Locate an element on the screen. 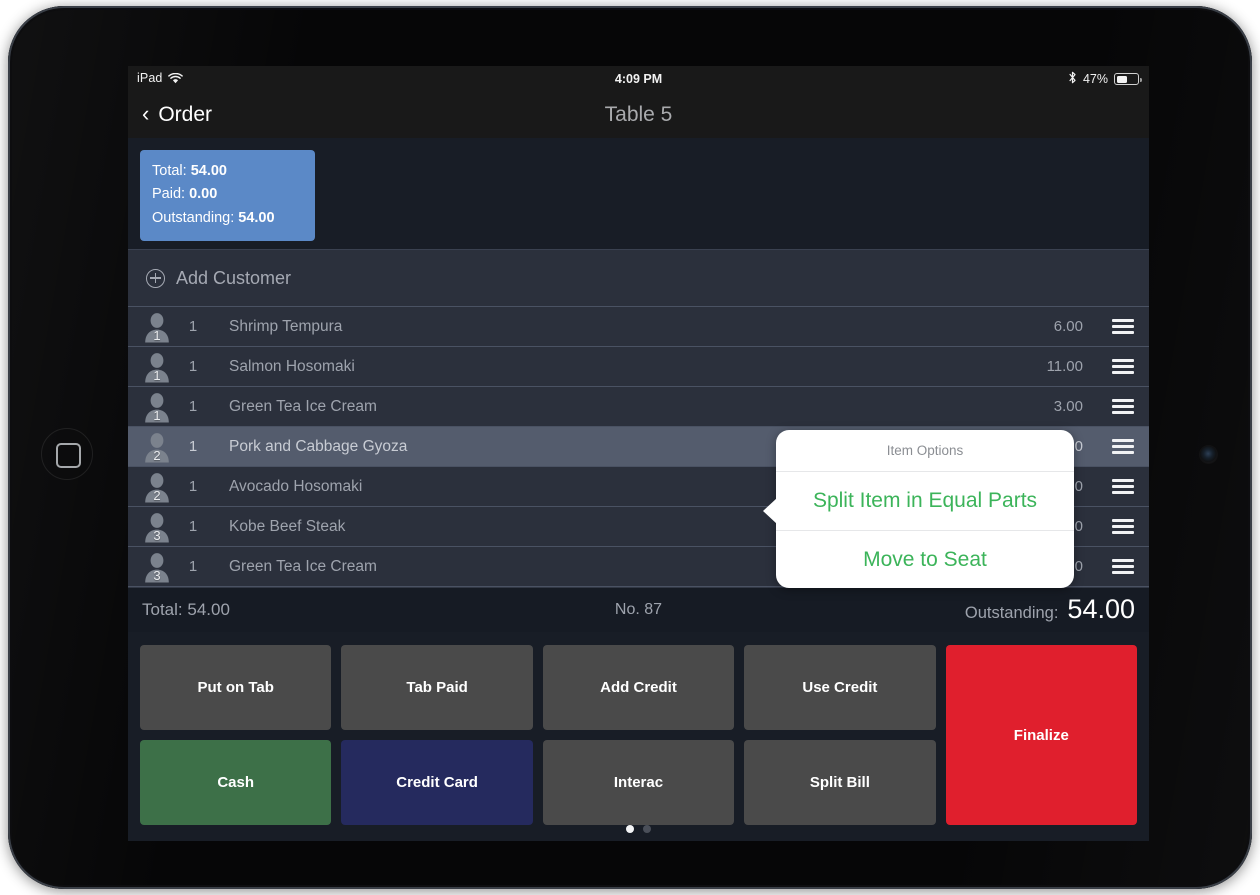 This screenshot has width=1260, height=895. popover-options-list: Split Item in Equal Parts Move to Seat is located at coordinates (925, 530).